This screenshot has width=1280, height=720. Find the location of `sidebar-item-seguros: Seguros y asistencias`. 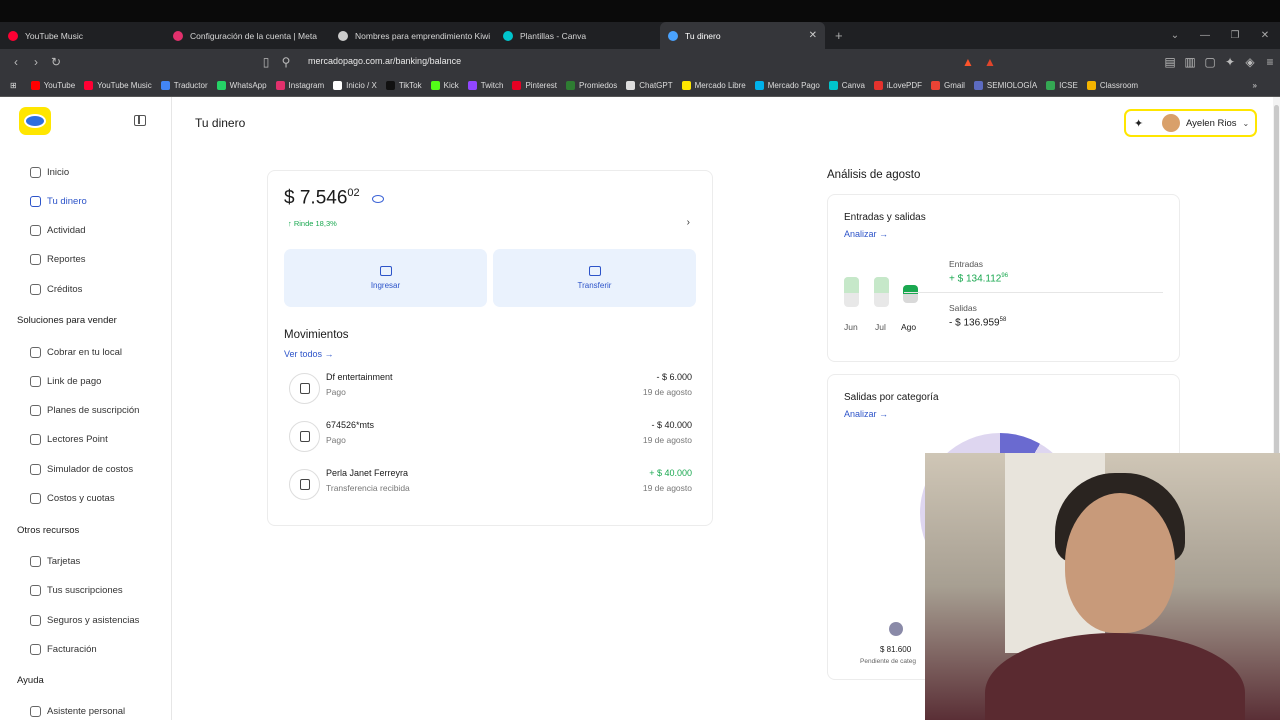

sidebar-item-seguros: Seguros y asistencias is located at coordinates (84, 620).